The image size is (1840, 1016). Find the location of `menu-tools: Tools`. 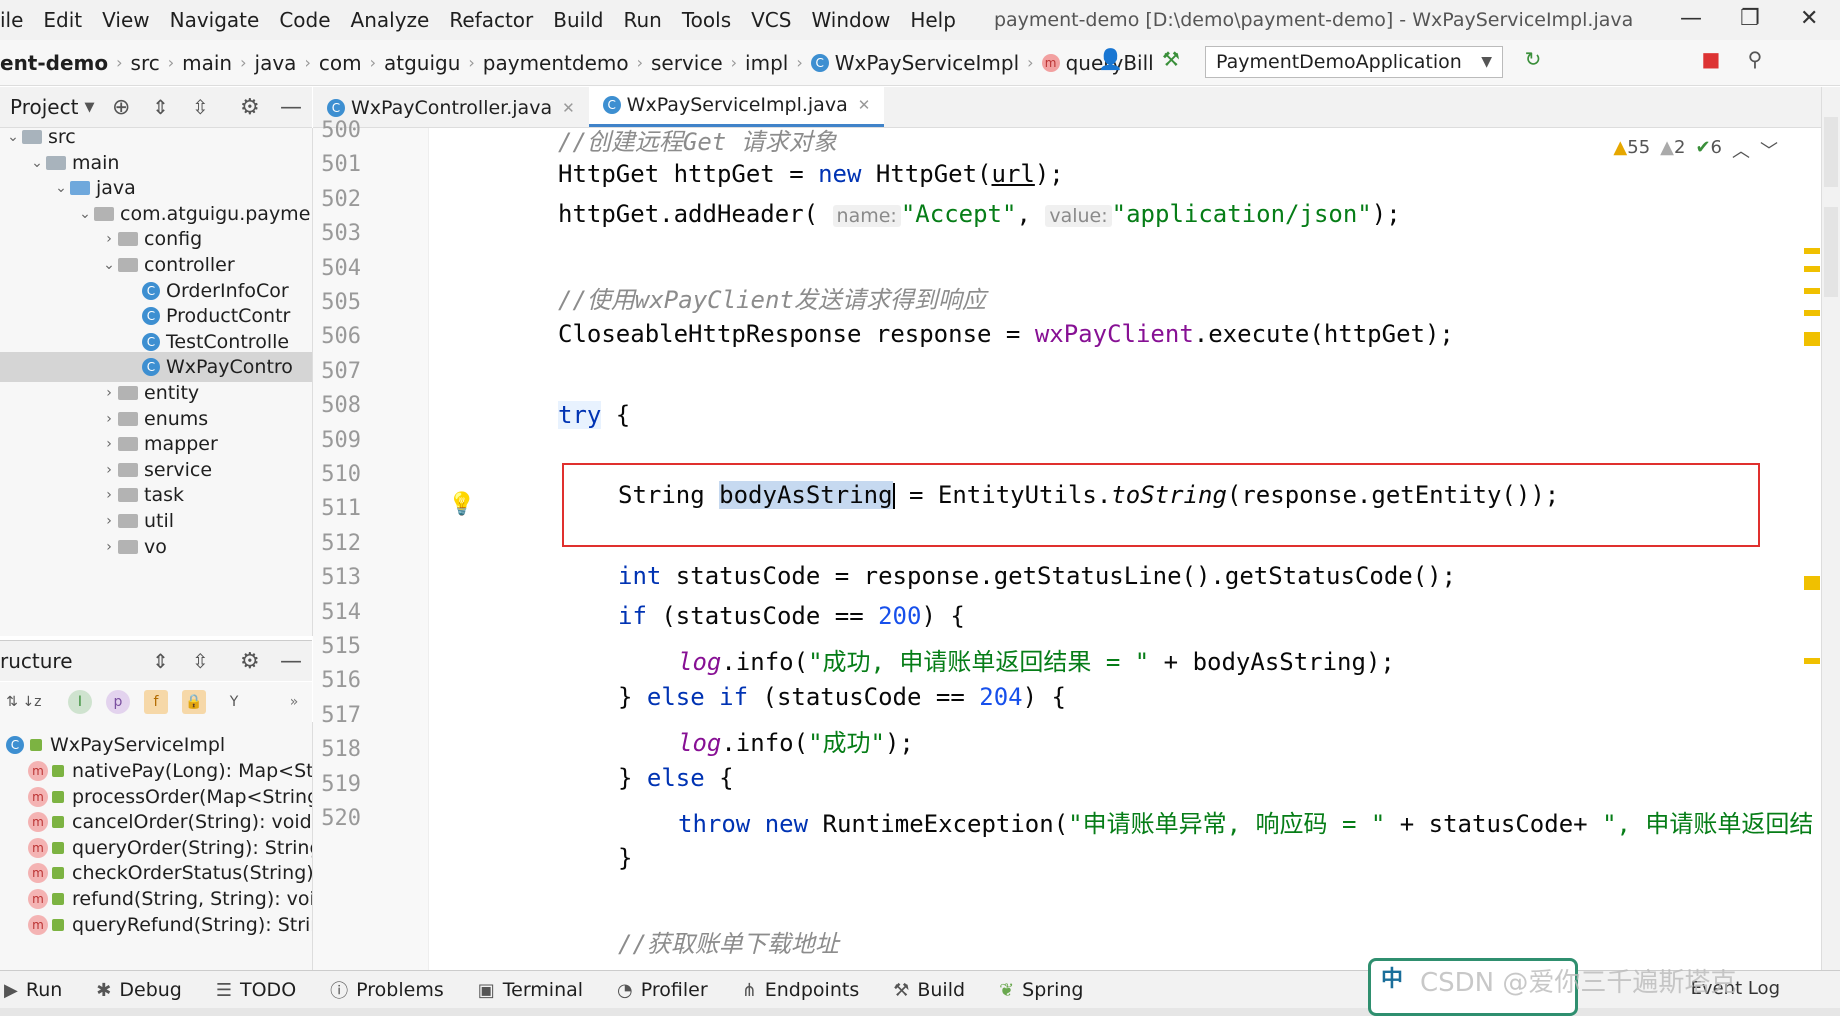

menu-tools: Tools is located at coordinates (706, 20).